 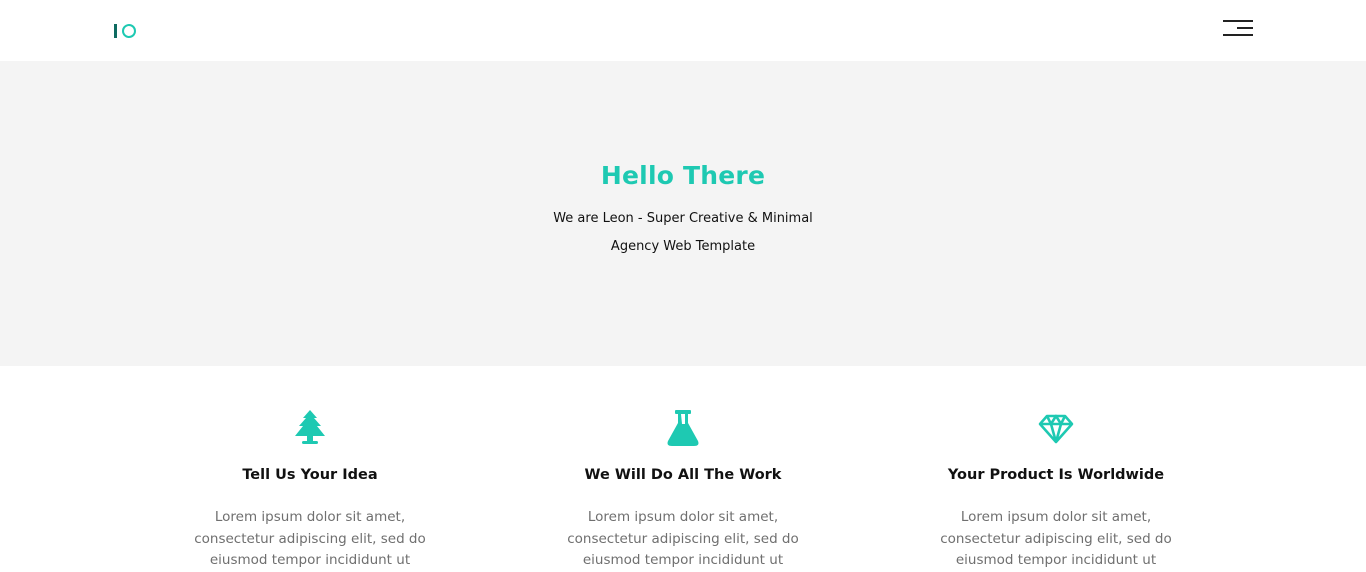 What do you see at coordinates (310, 429) in the screenshot?
I see `tree-icon` at bounding box center [310, 429].